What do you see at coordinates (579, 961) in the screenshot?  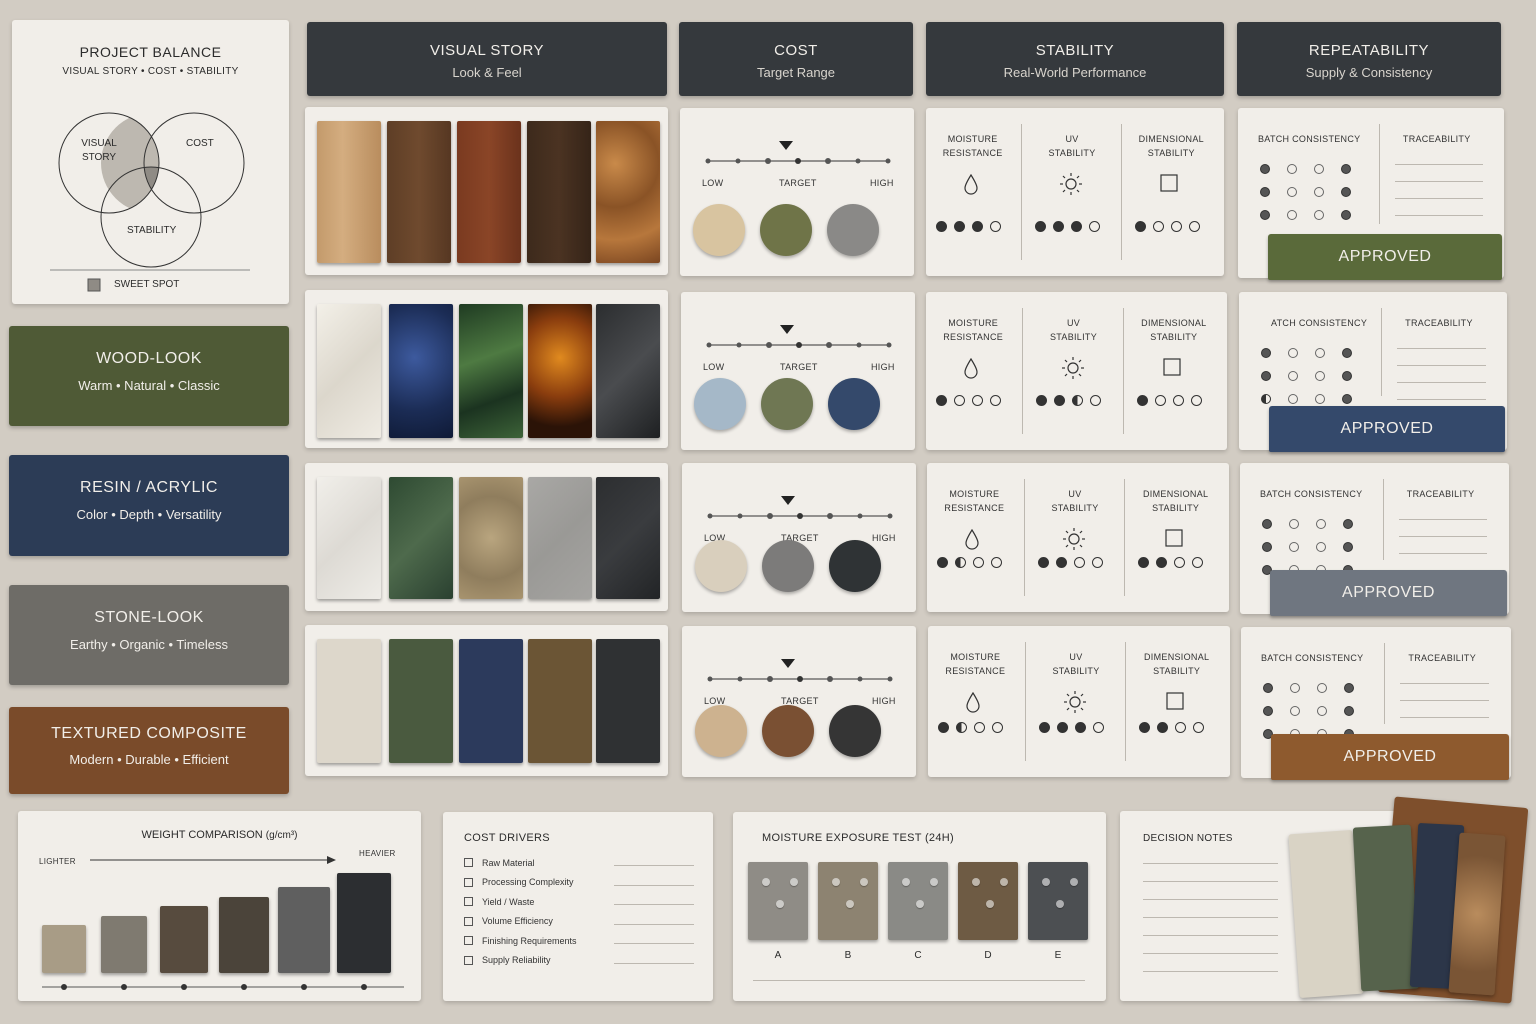 I see `cost-driver-item: Supply Reliability` at bounding box center [579, 961].